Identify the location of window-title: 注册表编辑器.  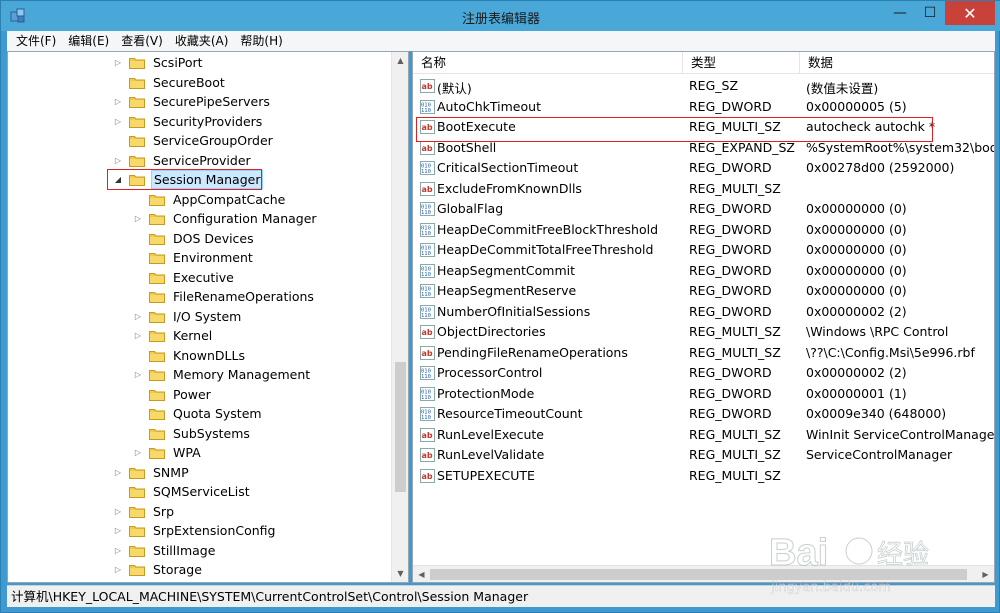
(500, 19).